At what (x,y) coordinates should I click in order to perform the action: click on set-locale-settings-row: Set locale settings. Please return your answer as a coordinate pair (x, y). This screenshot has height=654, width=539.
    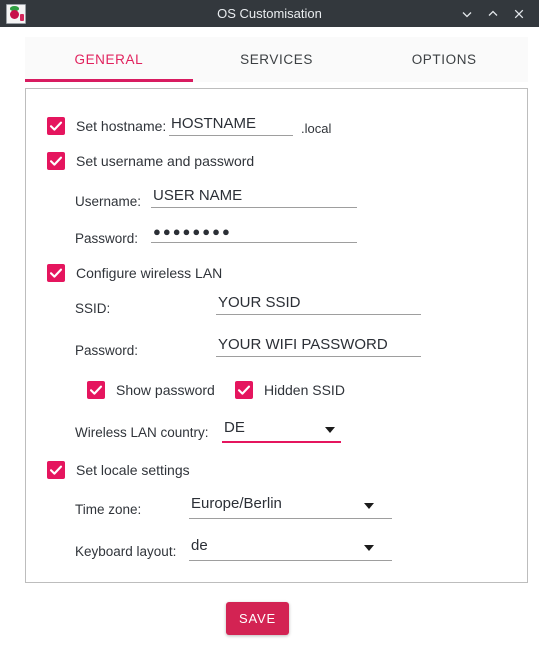
    Looking at the image, I should click on (118, 470).